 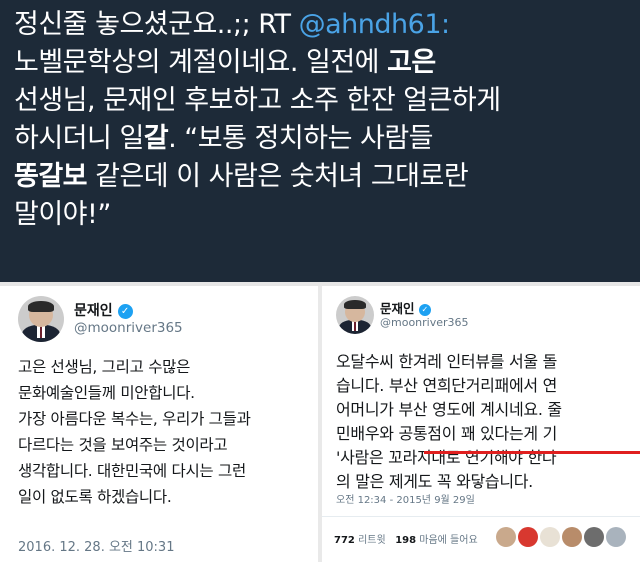 I want to click on like-label: 마음에 들어요, so click(x=448, y=540).